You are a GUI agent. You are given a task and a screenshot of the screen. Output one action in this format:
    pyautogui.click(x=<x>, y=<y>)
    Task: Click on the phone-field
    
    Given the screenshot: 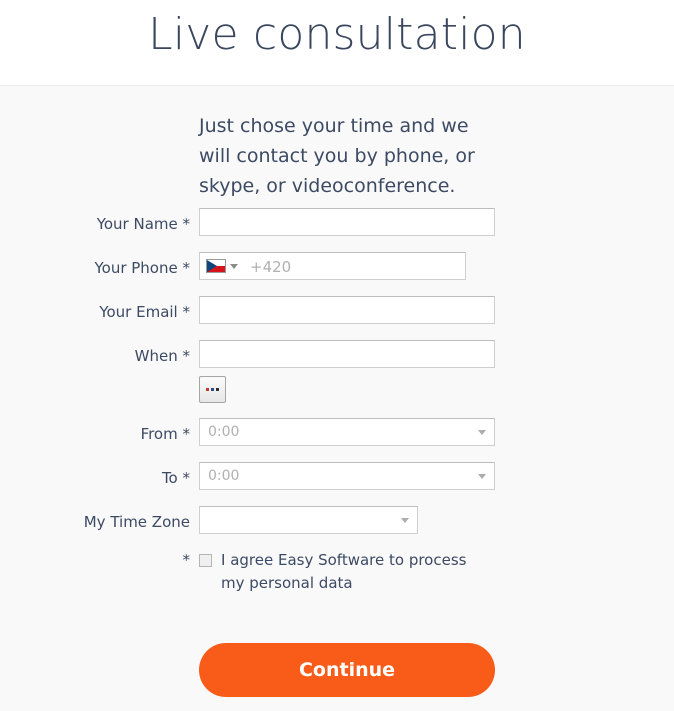 What is the action you would take?
    pyautogui.click(x=333, y=266)
    